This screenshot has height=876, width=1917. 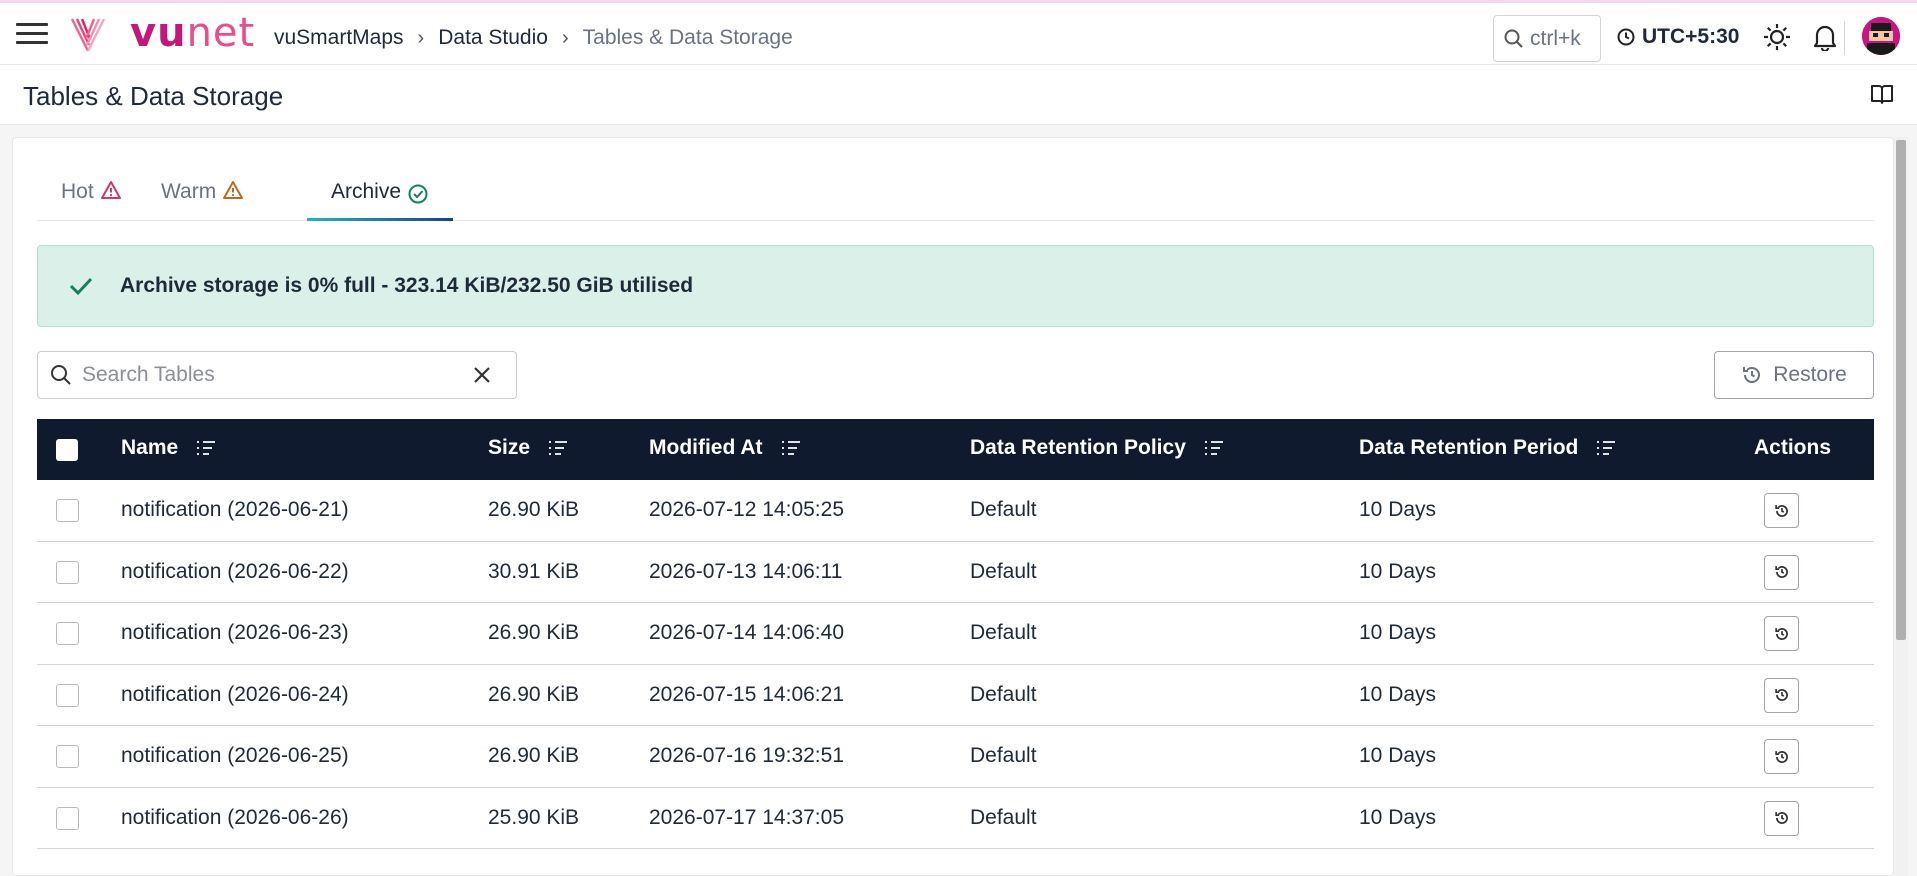 What do you see at coordinates (1513, 38) in the screenshot?
I see `search-icon` at bounding box center [1513, 38].